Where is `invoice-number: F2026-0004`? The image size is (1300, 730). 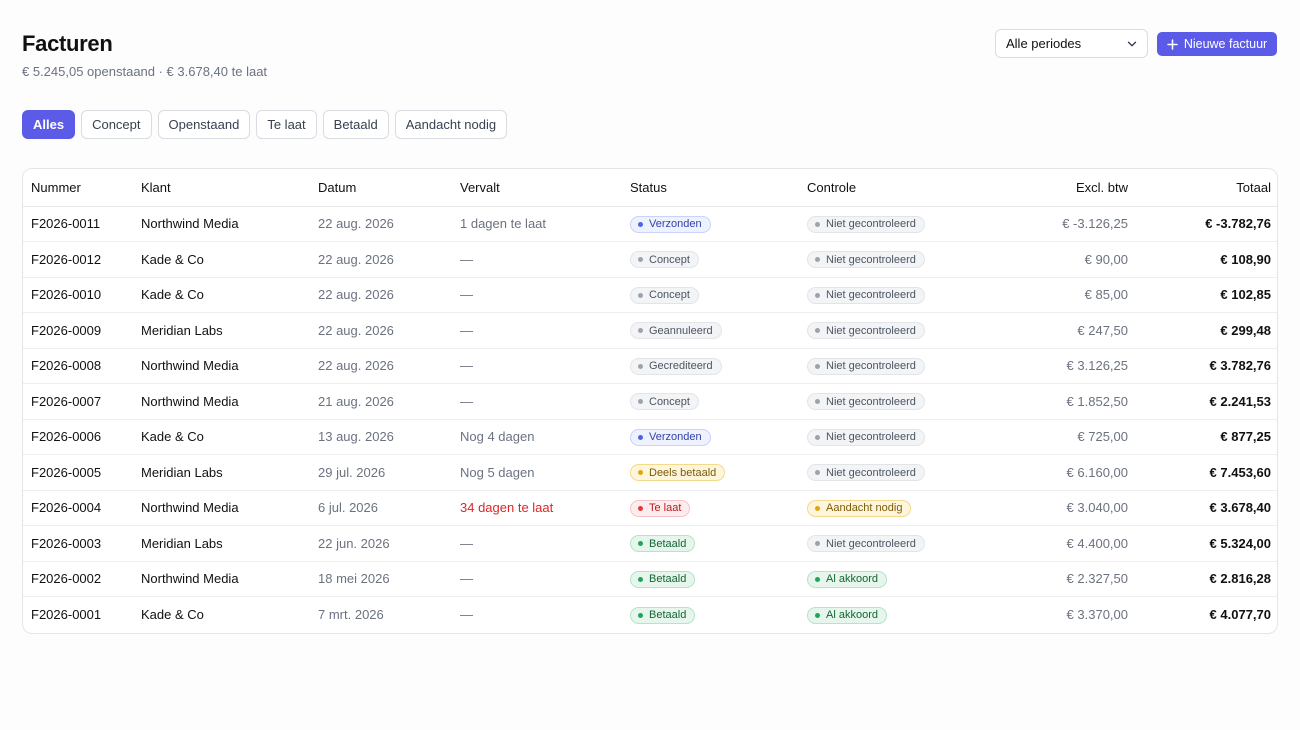
invoice-number: F2026-0004 is located at coordinates (78, 508).